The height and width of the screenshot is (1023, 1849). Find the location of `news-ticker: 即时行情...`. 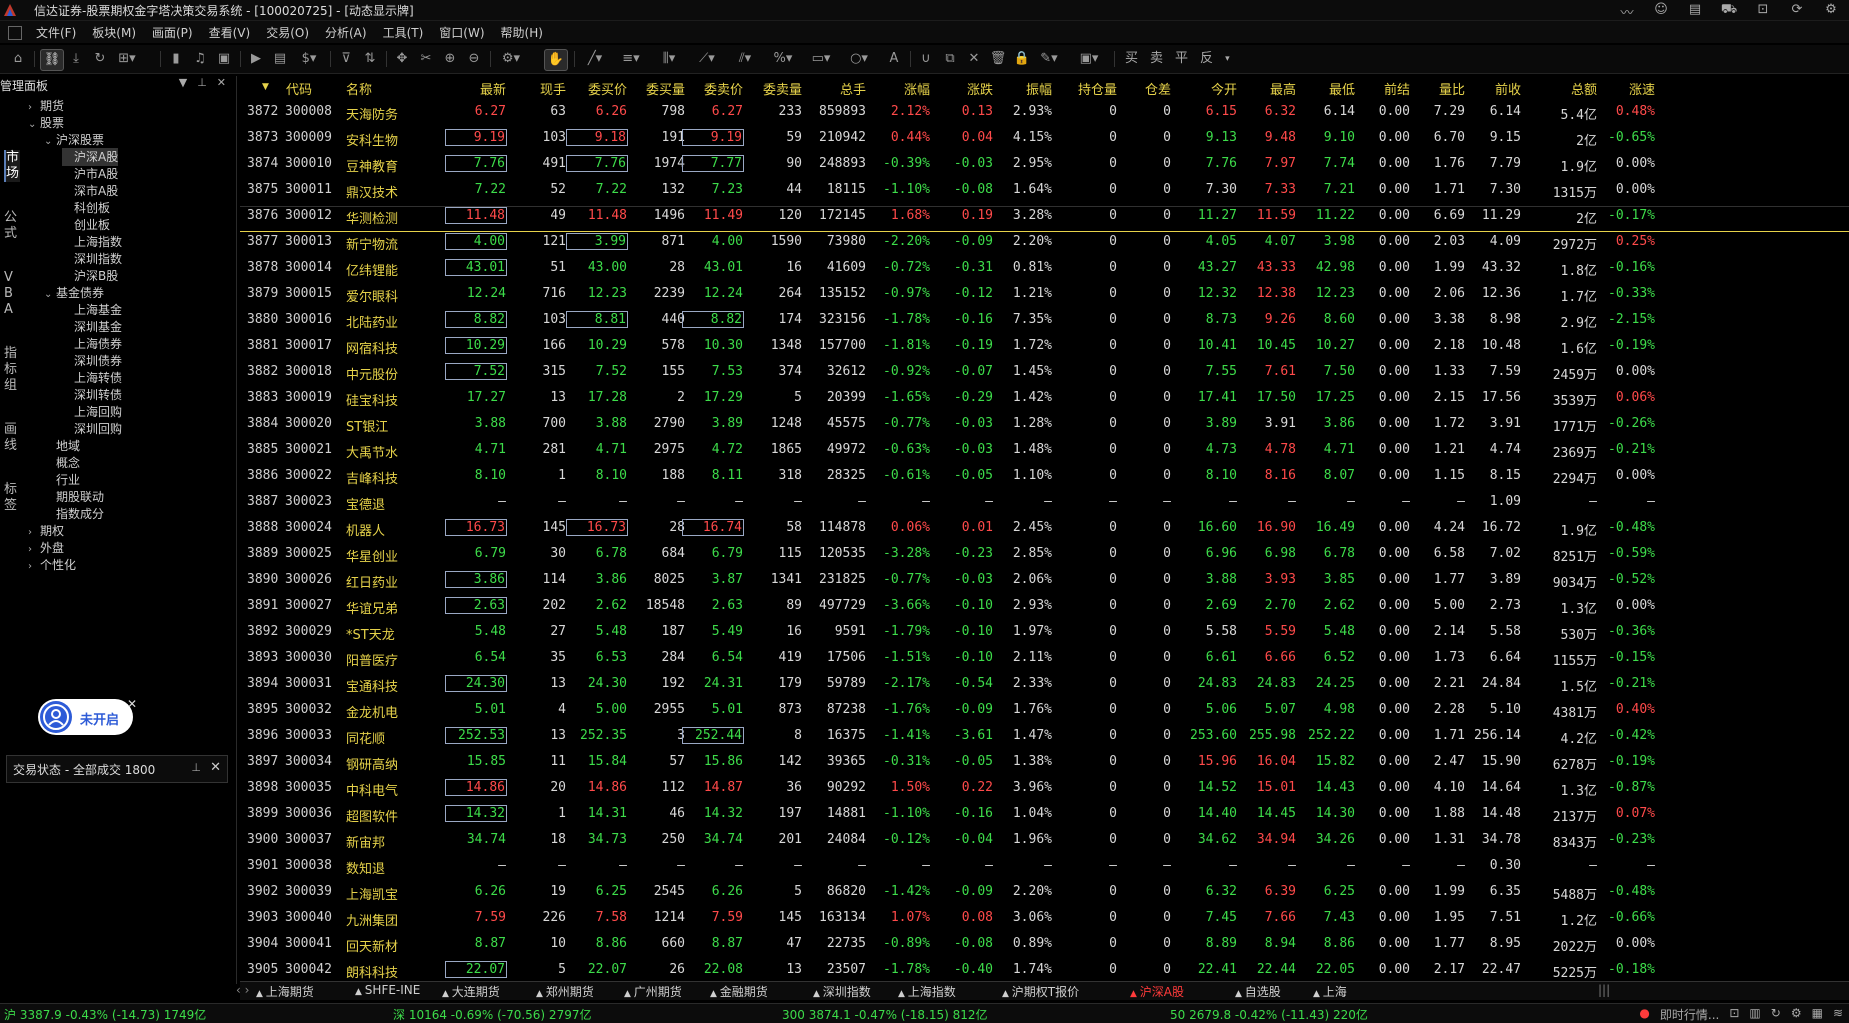

news-ticker: 即时行情... is located at coordinates (1689, 1014).